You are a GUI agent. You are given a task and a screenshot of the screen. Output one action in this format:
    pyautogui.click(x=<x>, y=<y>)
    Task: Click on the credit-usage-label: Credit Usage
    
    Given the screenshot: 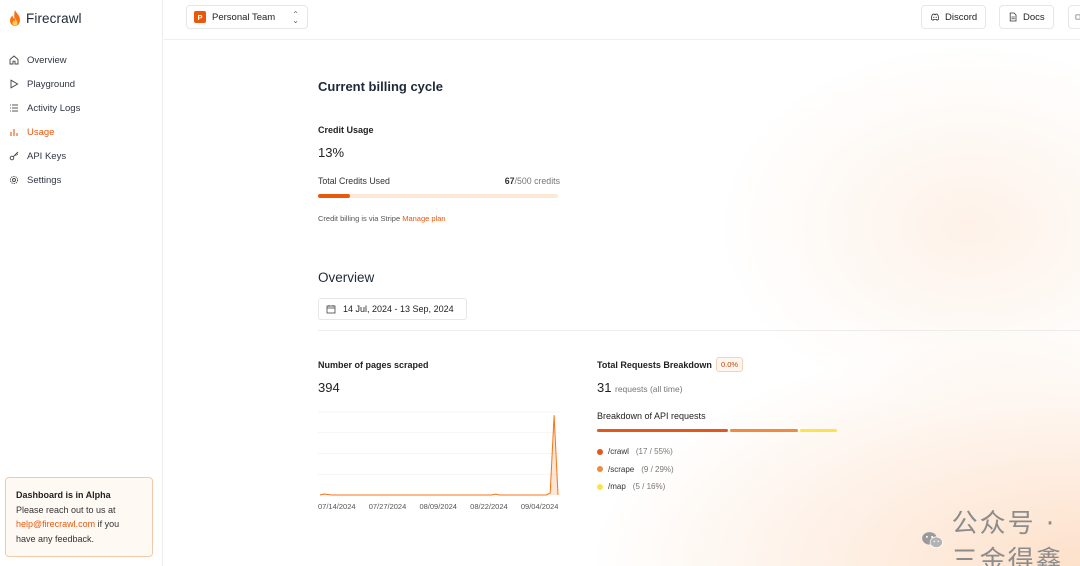 What is the action you would take?
    pyautogui.click(x=346, y=130)
    